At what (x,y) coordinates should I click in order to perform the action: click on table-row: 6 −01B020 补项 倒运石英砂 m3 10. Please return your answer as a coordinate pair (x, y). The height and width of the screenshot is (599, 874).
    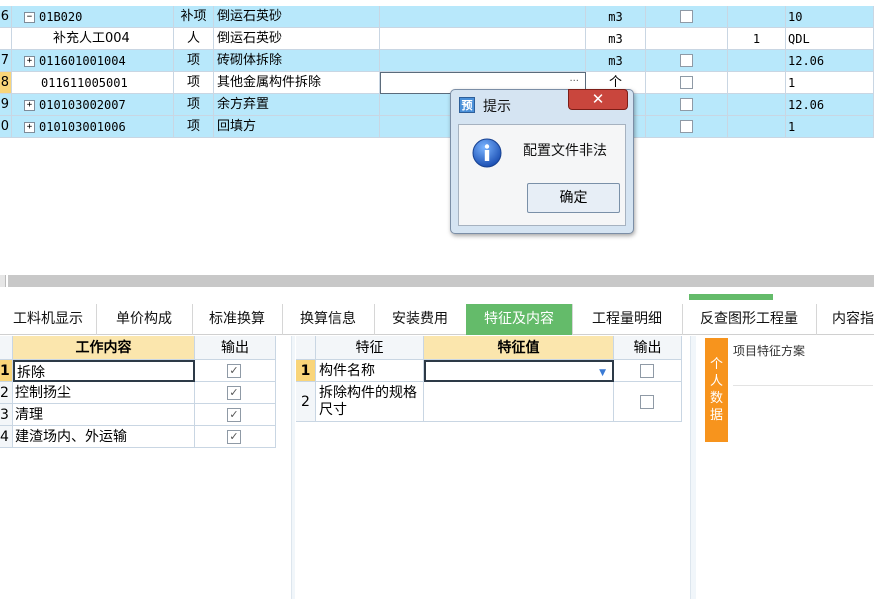
    Looking at the image, I should click on (437, 17).